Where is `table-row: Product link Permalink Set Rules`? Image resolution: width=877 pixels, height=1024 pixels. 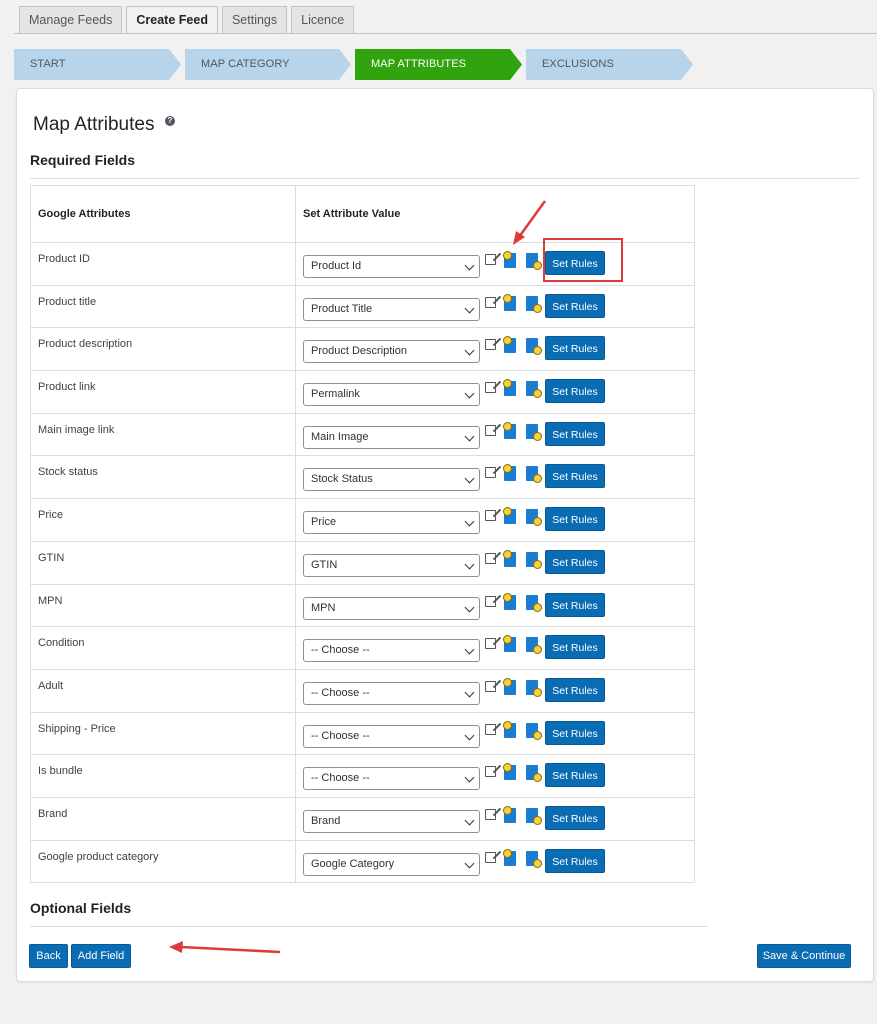
table-row: Product link Permalink Set Rules is located at coordinates (362, 392).